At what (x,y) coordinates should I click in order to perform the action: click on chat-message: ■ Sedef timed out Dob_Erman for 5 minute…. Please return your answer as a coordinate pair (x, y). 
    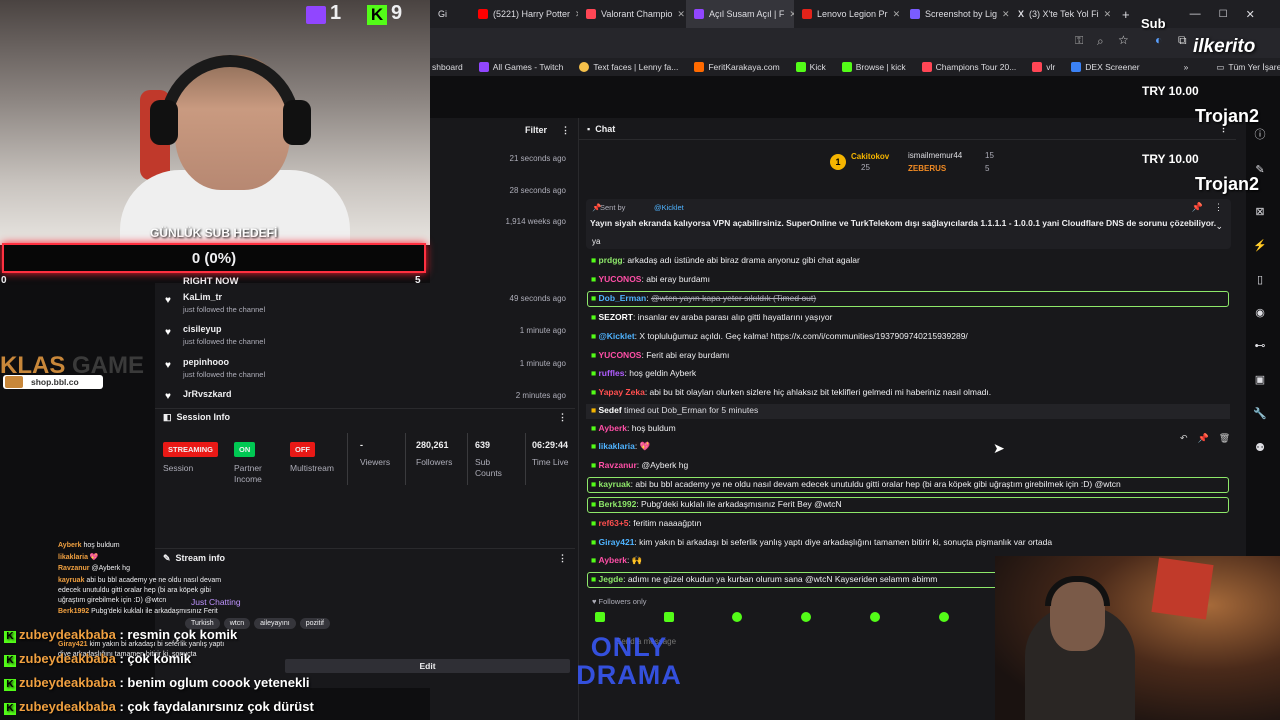
    Looking at the image, I should click on (674, 410).